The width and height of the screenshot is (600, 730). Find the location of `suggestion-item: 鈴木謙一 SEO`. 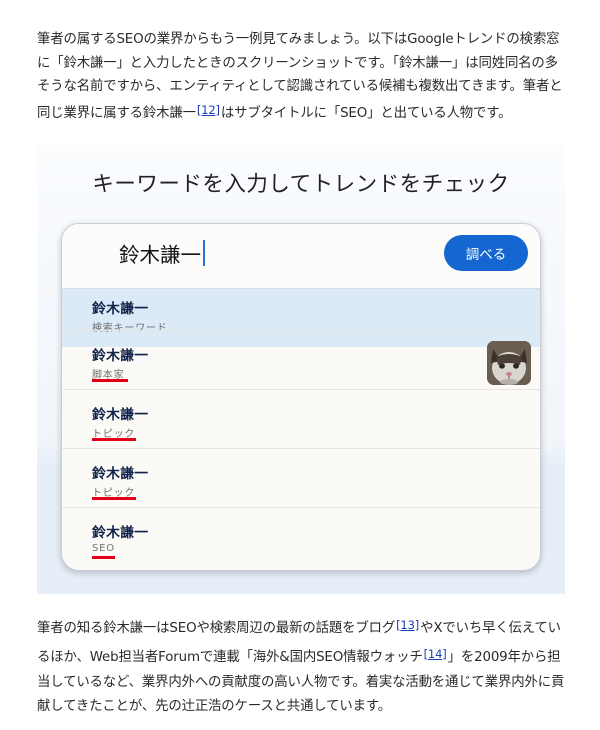

suggestion-item: 鈴木謙一 SEO is located at coordinates (301, 536).